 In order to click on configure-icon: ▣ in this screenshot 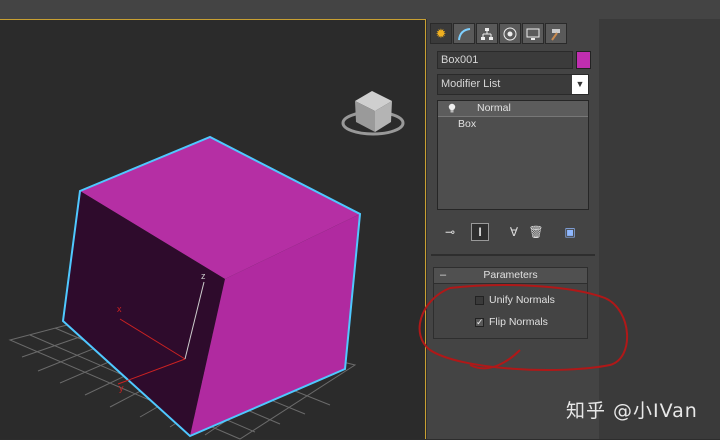, I will do `click(570, 232)`.